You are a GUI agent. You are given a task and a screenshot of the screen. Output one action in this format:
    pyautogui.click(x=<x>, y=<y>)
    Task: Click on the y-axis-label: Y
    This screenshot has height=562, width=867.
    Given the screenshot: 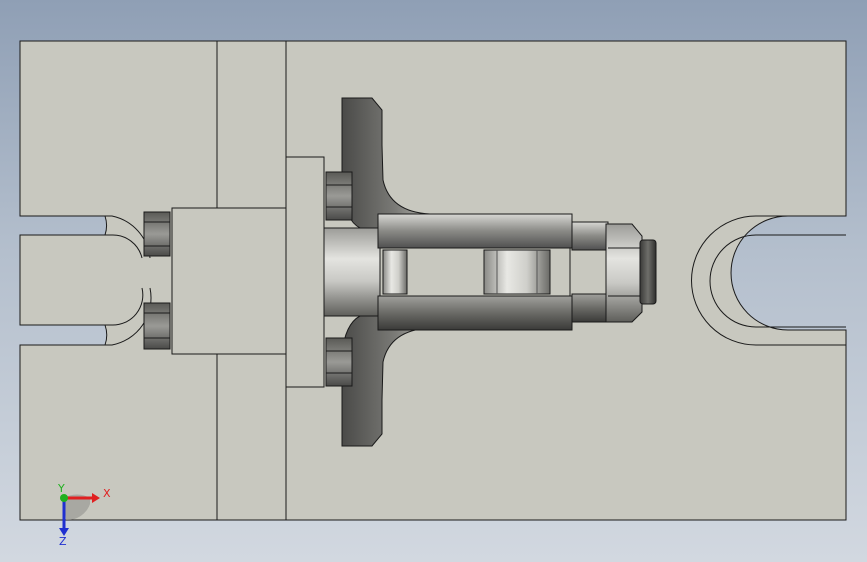 What is the action you would take?
    pyautogui.click(x=61, y=488)
    